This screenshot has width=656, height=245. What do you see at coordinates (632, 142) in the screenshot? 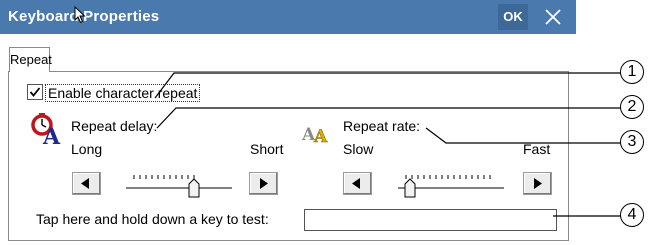
I see `callout-3: 3` at bounding box center [632, 142].